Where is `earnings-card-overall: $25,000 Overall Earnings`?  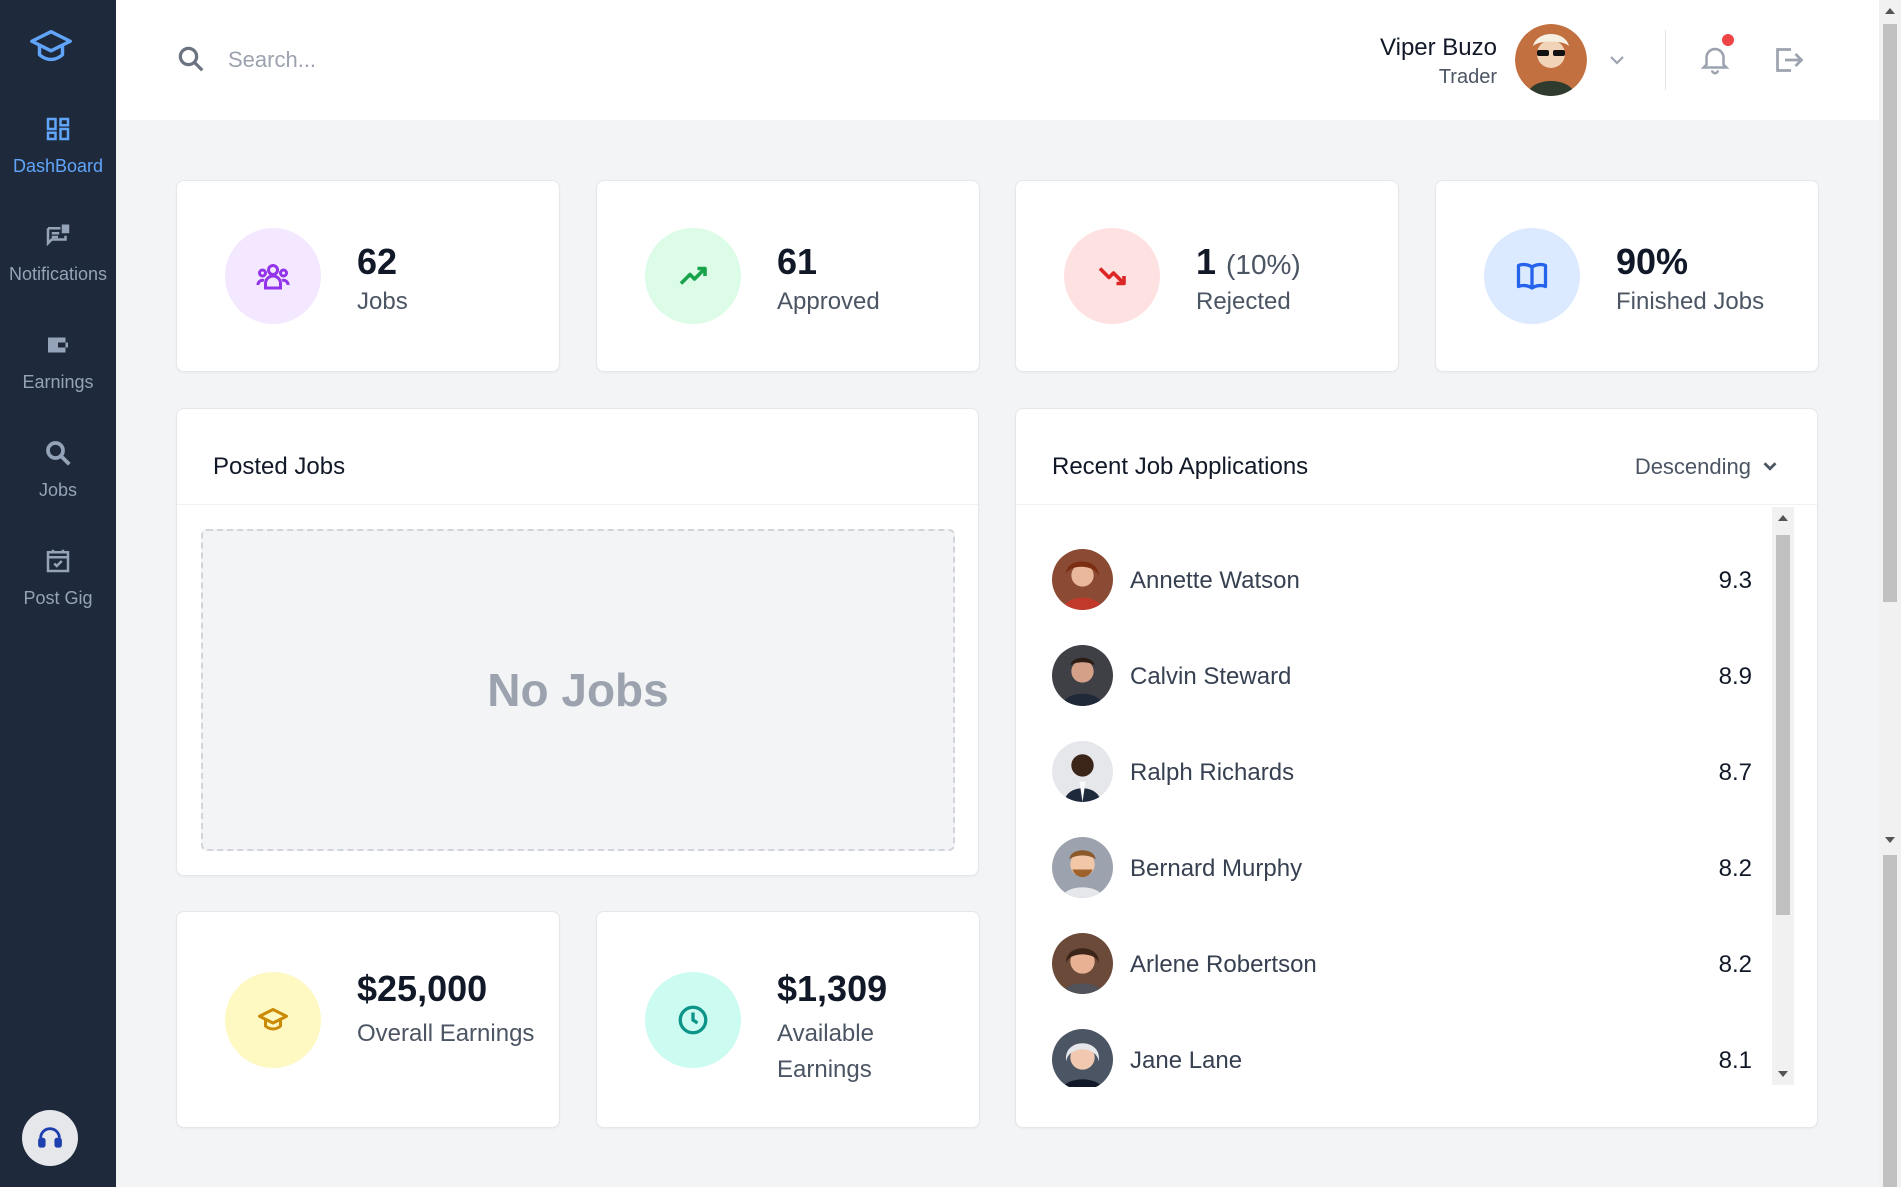 earnings-card-overall: $25,000 Overall Earnings is located at coordinates (368, 1019).